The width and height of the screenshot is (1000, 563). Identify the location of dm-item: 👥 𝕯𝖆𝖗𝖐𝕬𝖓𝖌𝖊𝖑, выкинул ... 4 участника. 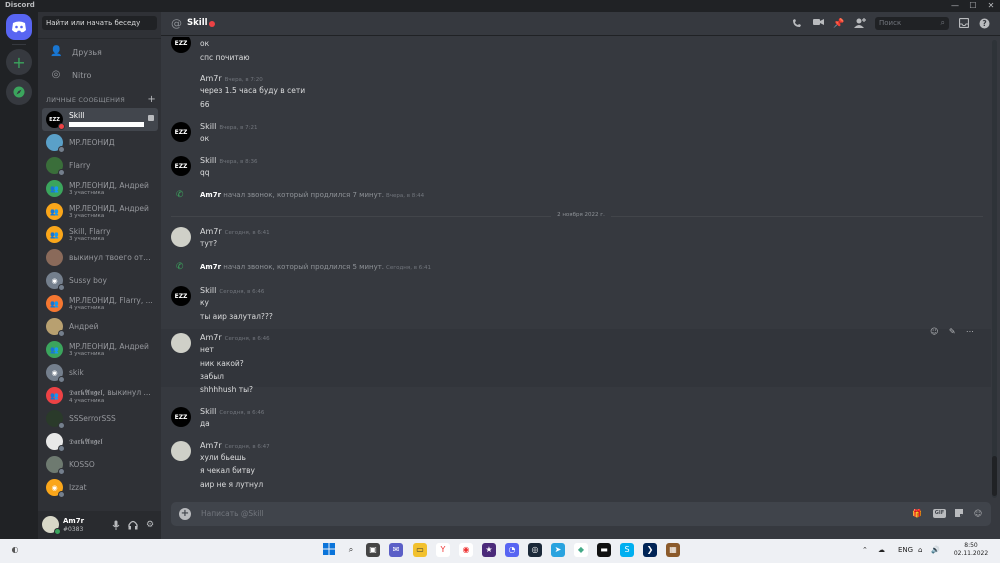
(100, 395).